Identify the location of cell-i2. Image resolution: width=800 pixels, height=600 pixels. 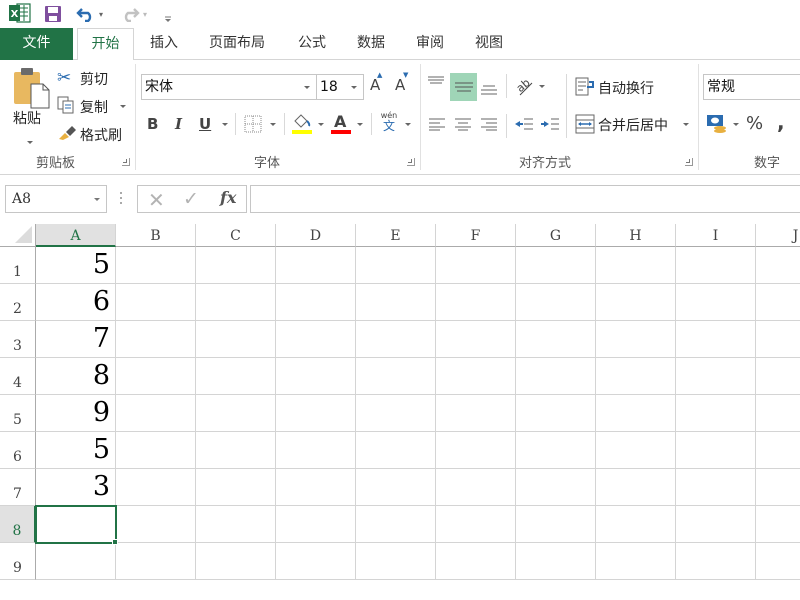
(716, 302).